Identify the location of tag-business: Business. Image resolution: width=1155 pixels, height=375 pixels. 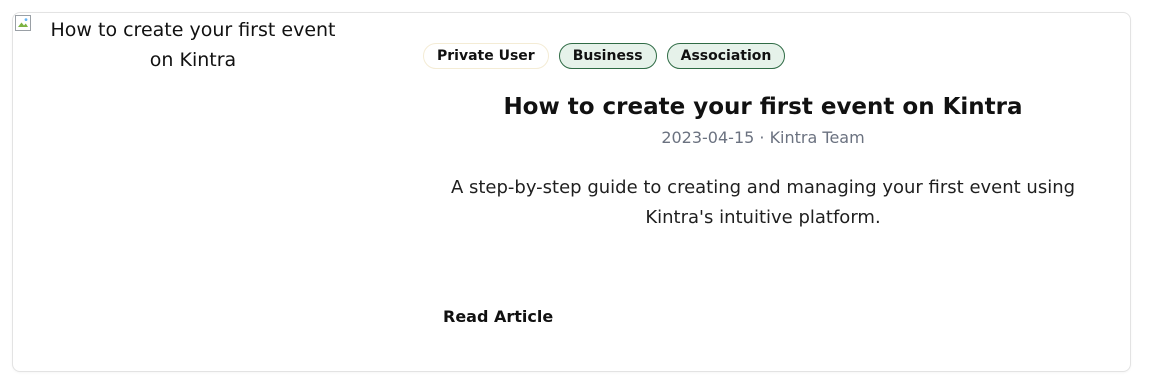
(607, 56).